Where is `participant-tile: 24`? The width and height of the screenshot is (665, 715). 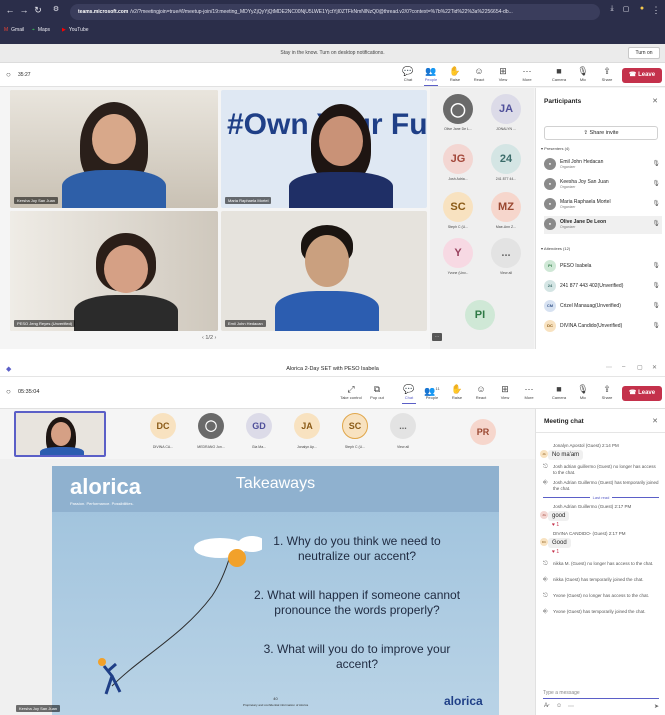
participant-tile: 24 is located at coordinates (506, 159).